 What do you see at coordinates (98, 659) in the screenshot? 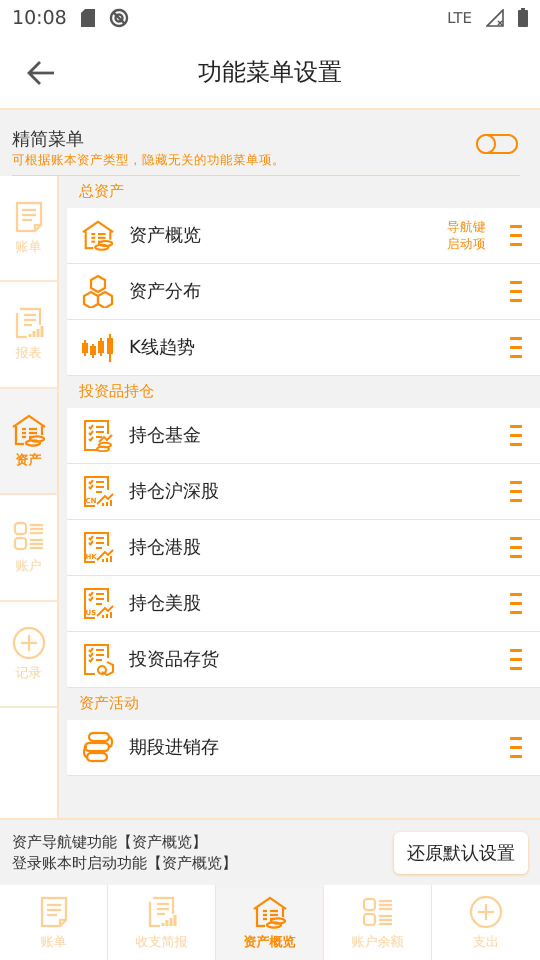
I see `checklist-box-icon` at bounding box center [98, 659].